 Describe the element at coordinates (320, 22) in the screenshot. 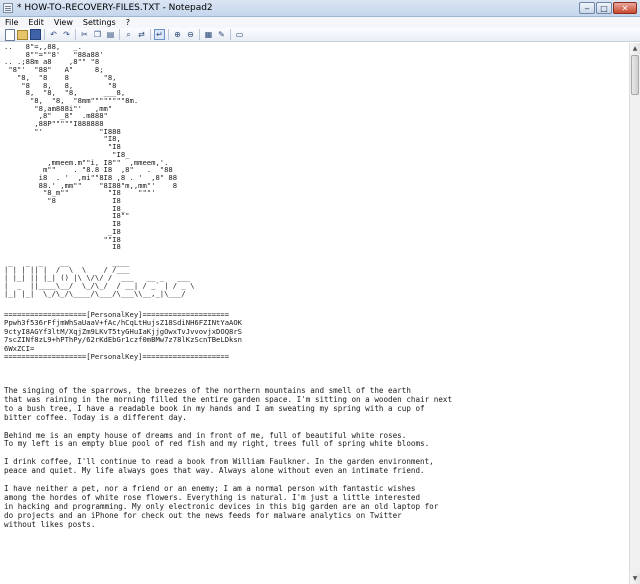

I see `menu-bar: File Edit View Settings ?` at that location.